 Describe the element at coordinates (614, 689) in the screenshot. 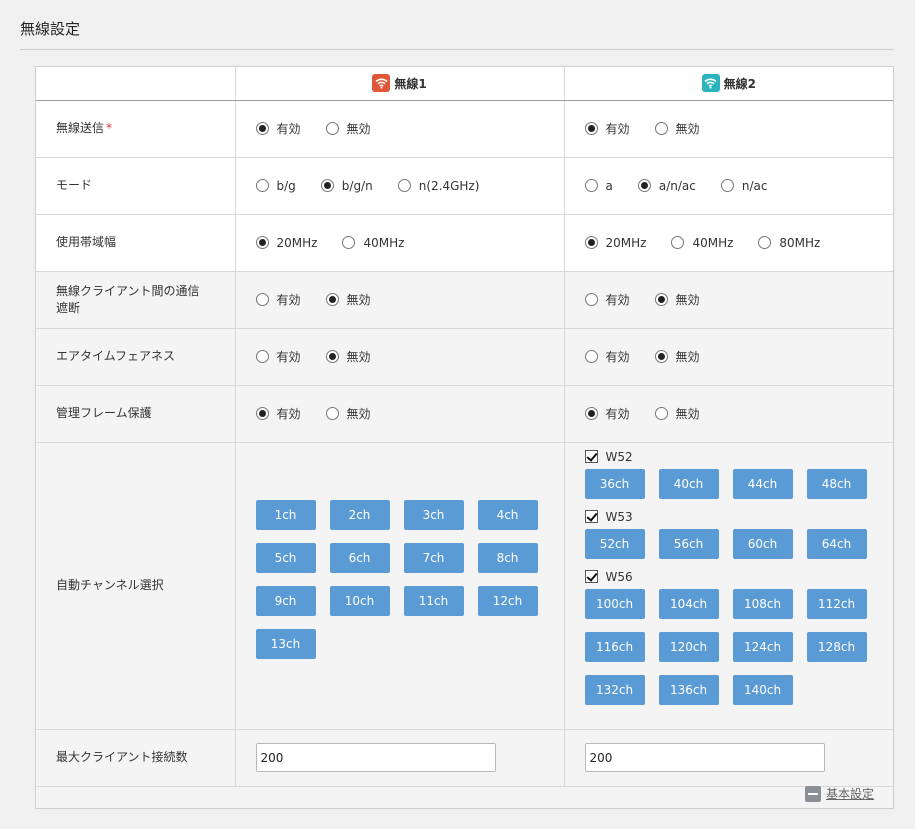

I see `channel-button: 132ch` at that location.